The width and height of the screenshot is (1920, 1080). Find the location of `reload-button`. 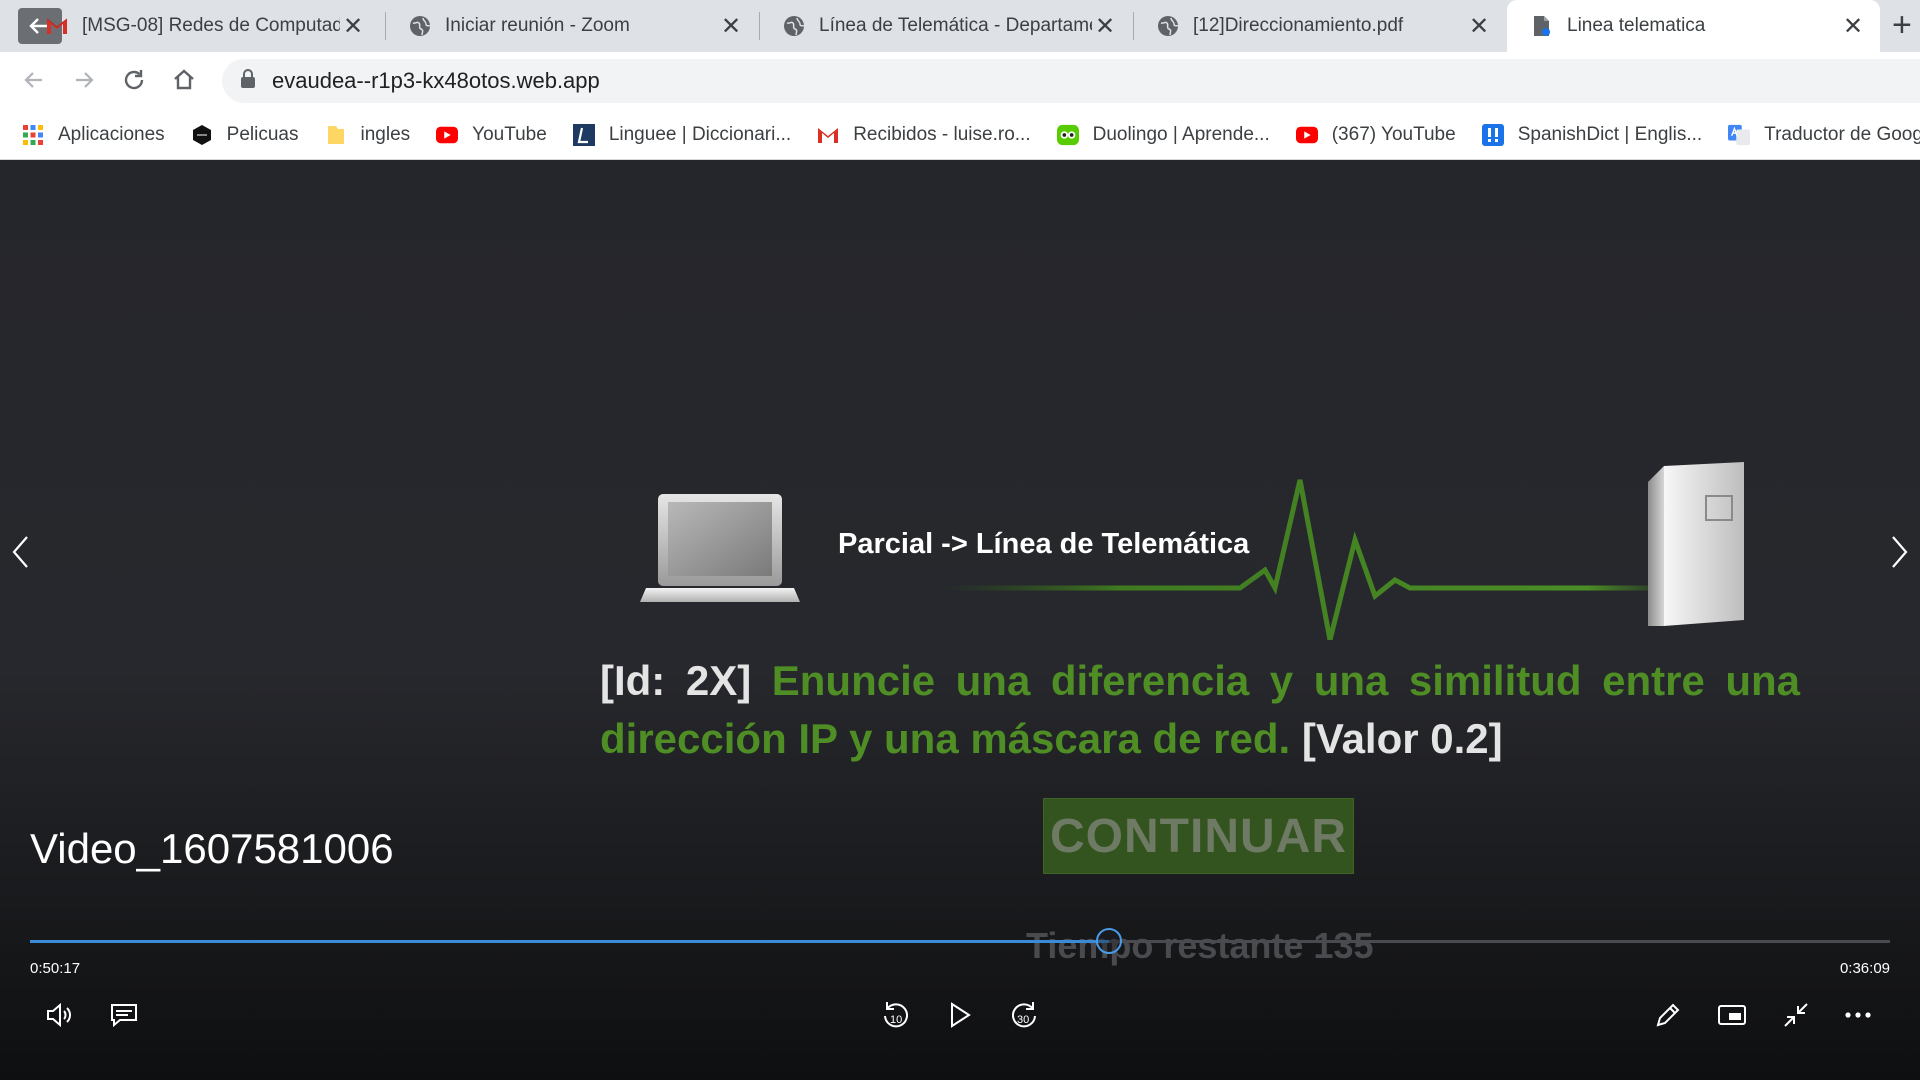

reload-button is located at coordinates (134, 80).